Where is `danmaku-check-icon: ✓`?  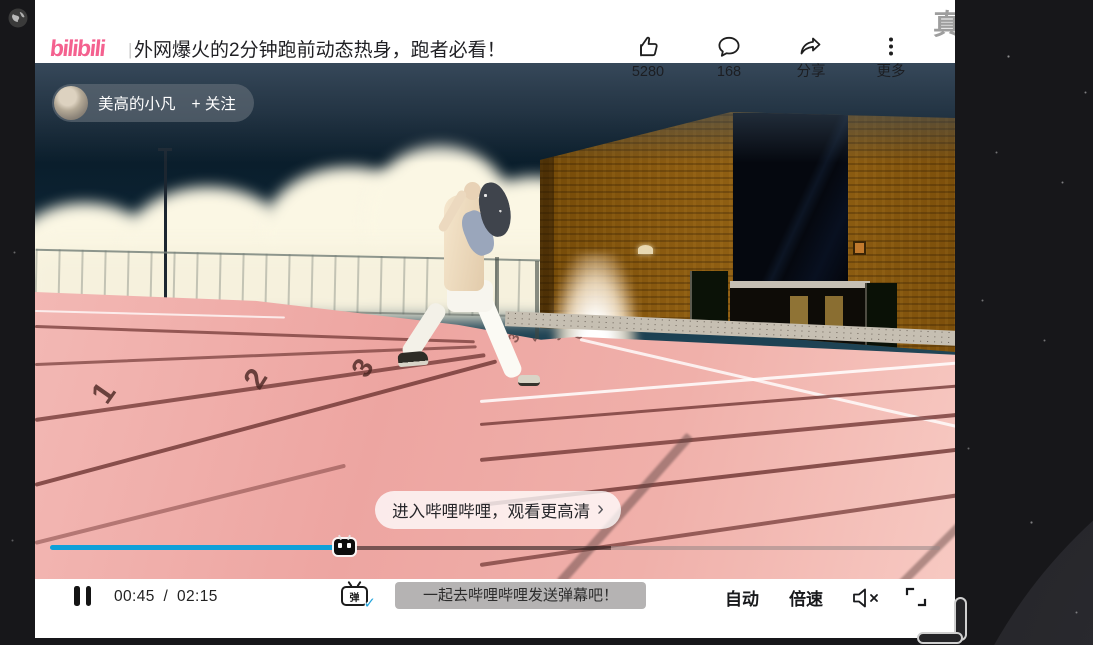
danmaku-check-icon: ✓ is located at coordinates (369, 603).